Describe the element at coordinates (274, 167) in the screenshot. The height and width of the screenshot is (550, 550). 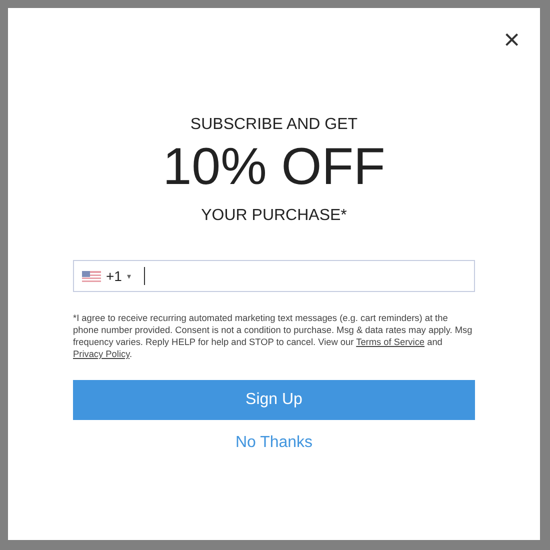
I see `offer-text: 10% OFF` at that location.